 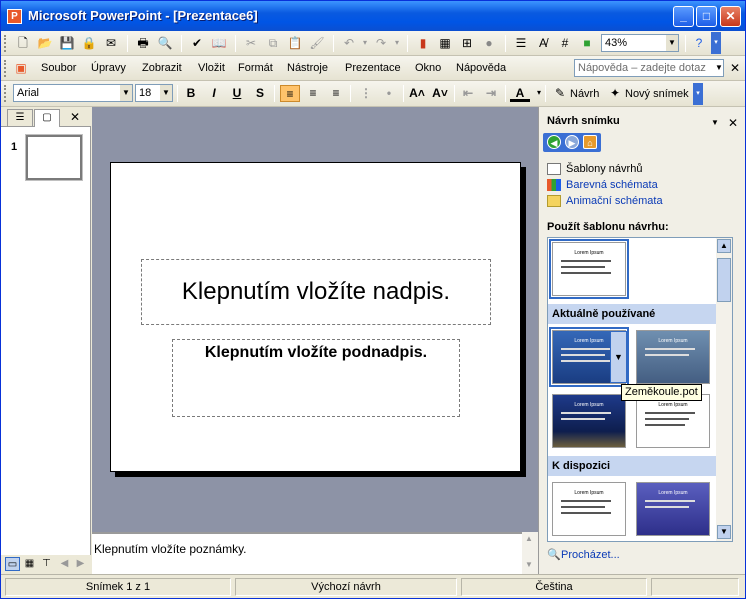 I want to click on document-icon: ▣, so click(x=21, y=68).